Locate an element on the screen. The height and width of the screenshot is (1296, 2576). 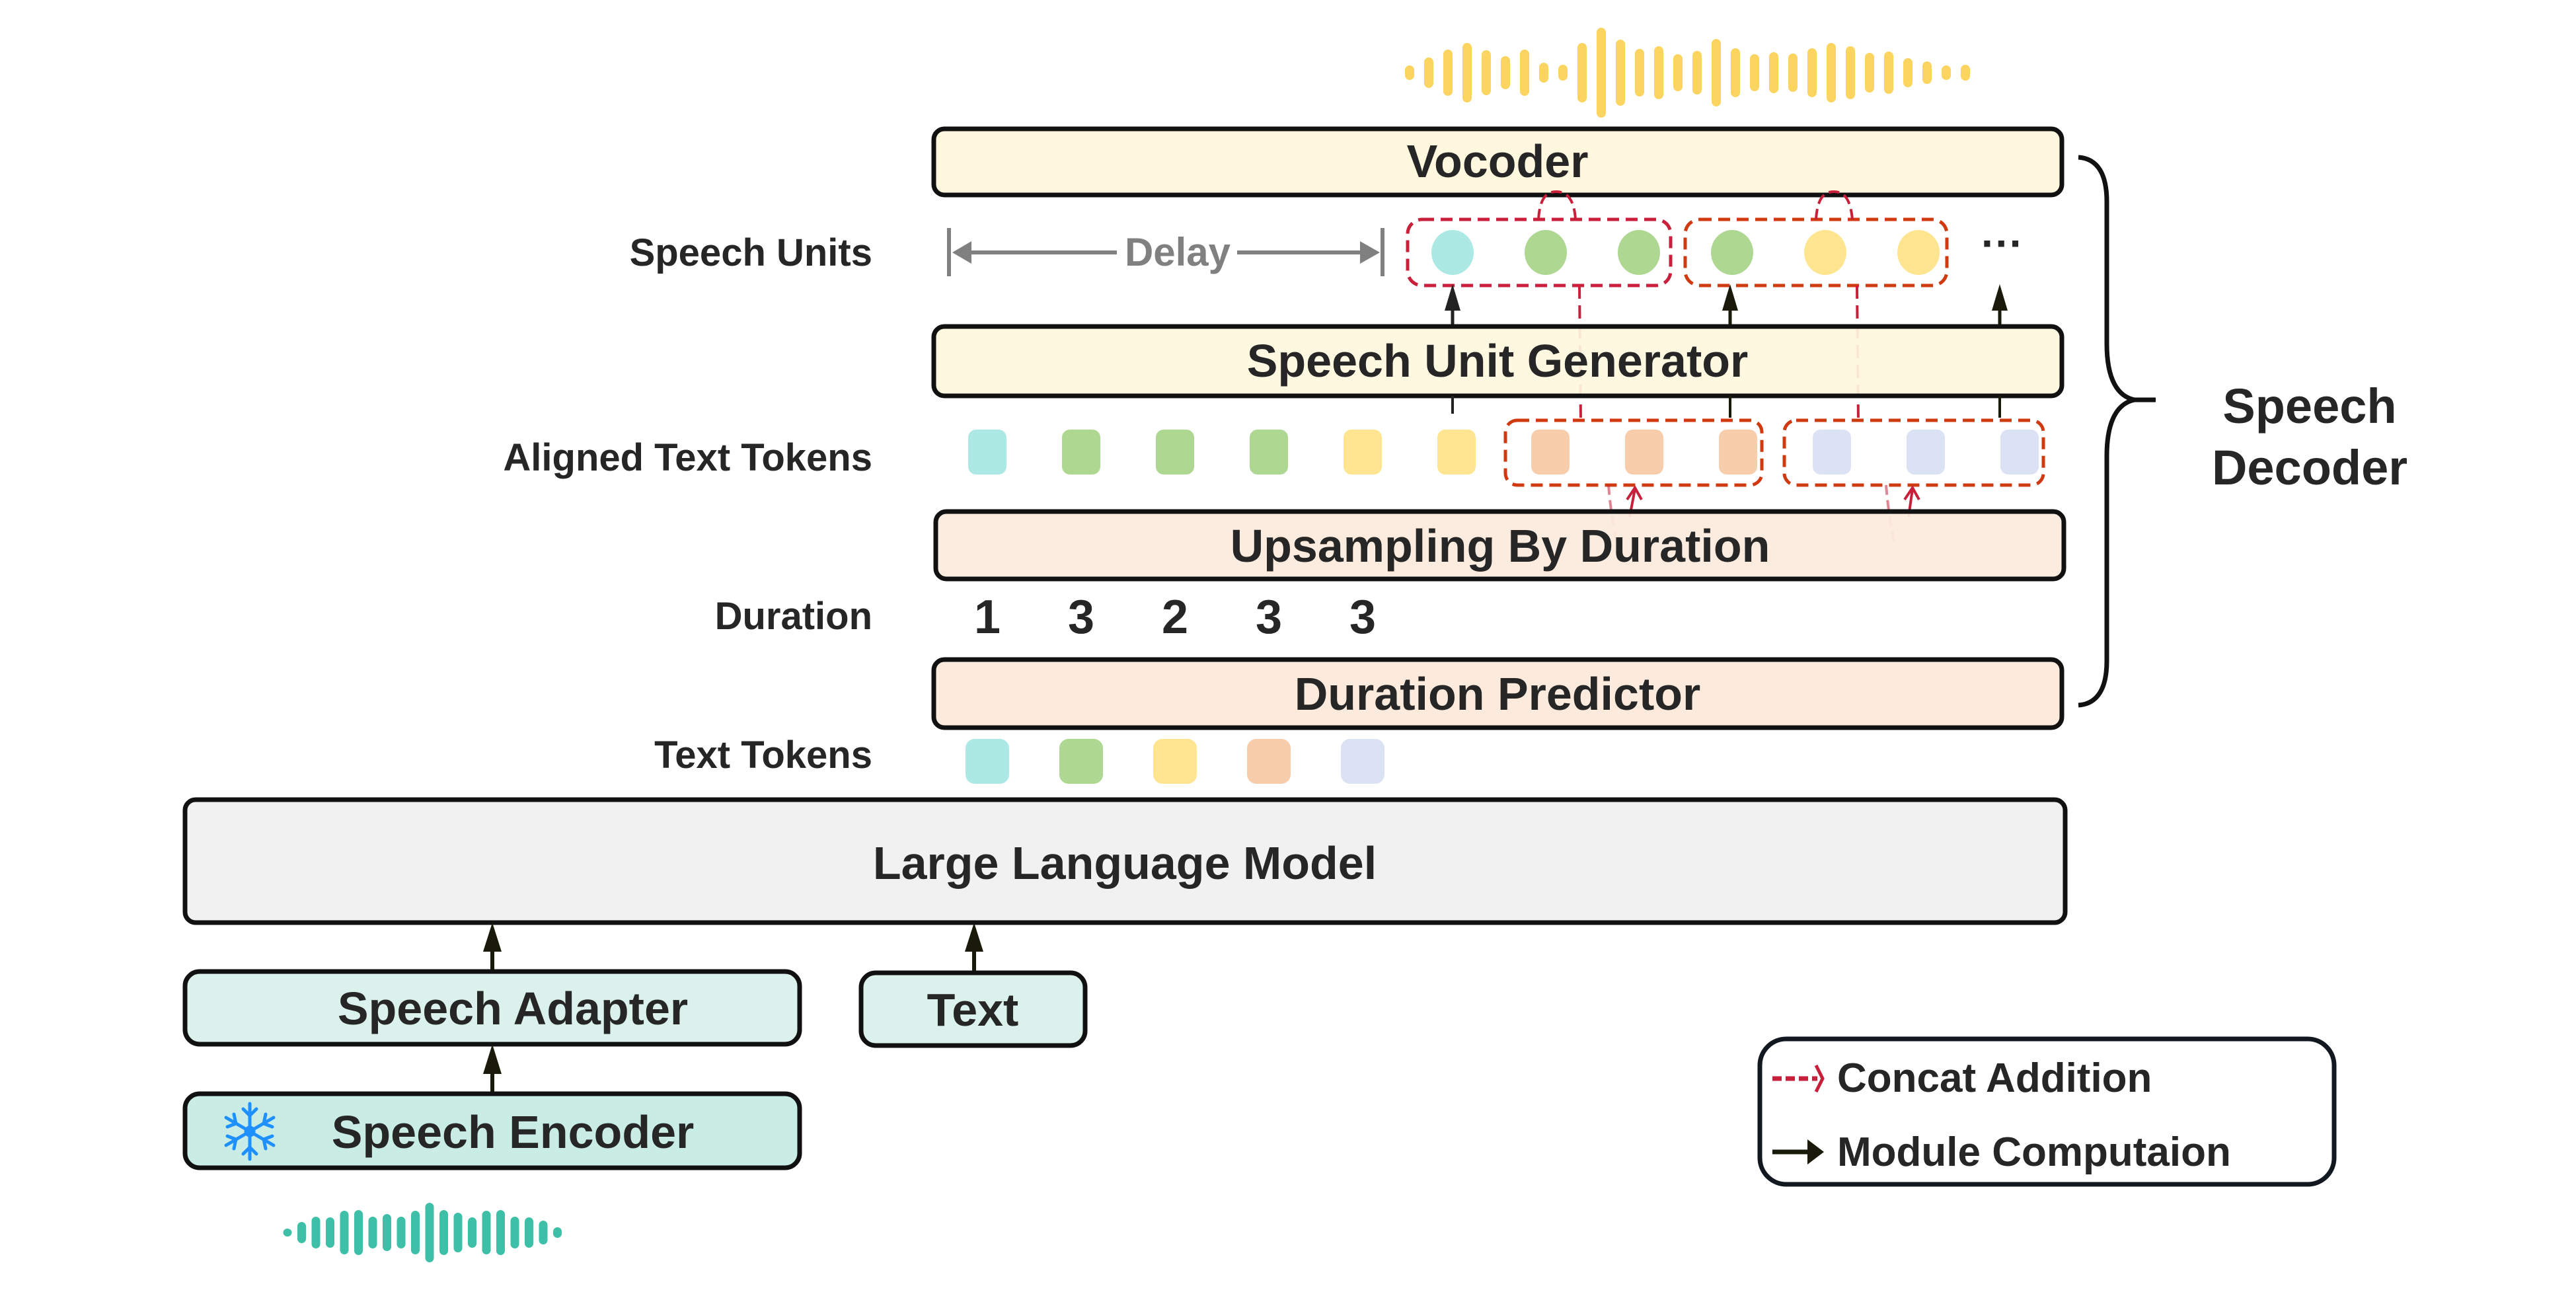
aligned-text-tokens-row is located at coordinates (1503, 452).